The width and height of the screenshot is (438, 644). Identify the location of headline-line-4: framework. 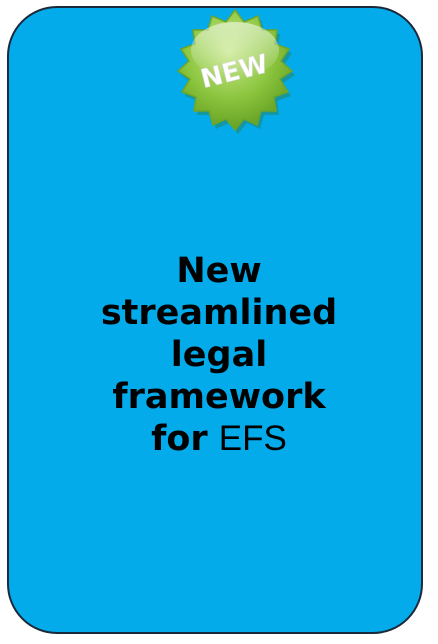
(219, 397).